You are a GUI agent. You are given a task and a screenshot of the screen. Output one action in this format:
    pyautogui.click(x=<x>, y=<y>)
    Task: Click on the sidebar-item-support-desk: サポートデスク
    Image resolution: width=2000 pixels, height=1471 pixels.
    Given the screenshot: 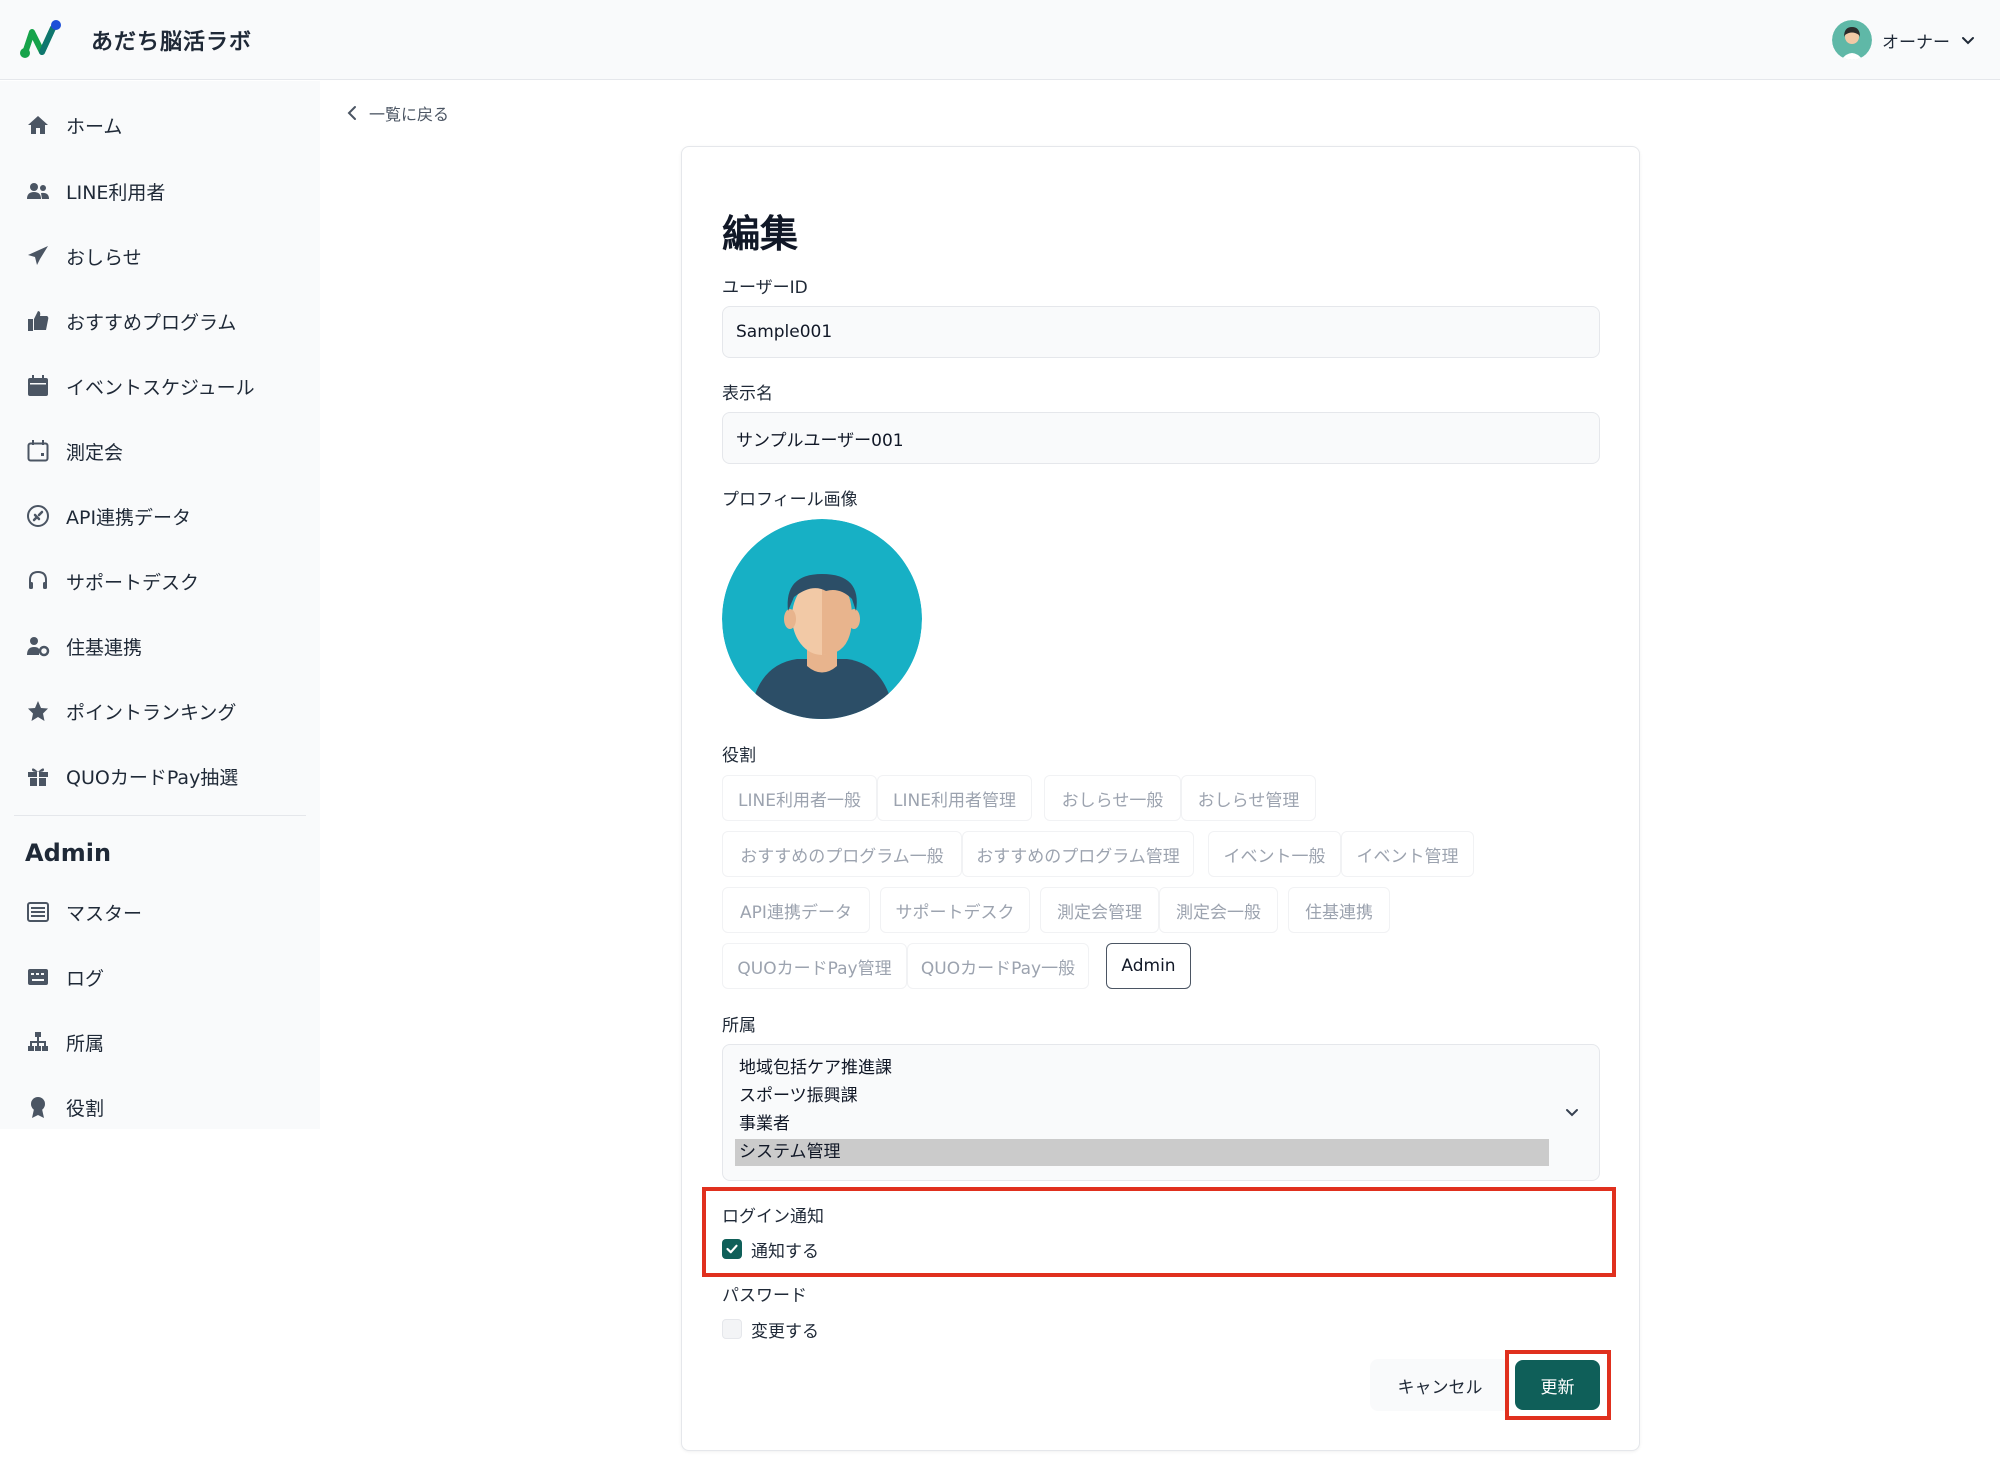 What is the action you would take?
    pyautogui.click(x=159, y=581)
    